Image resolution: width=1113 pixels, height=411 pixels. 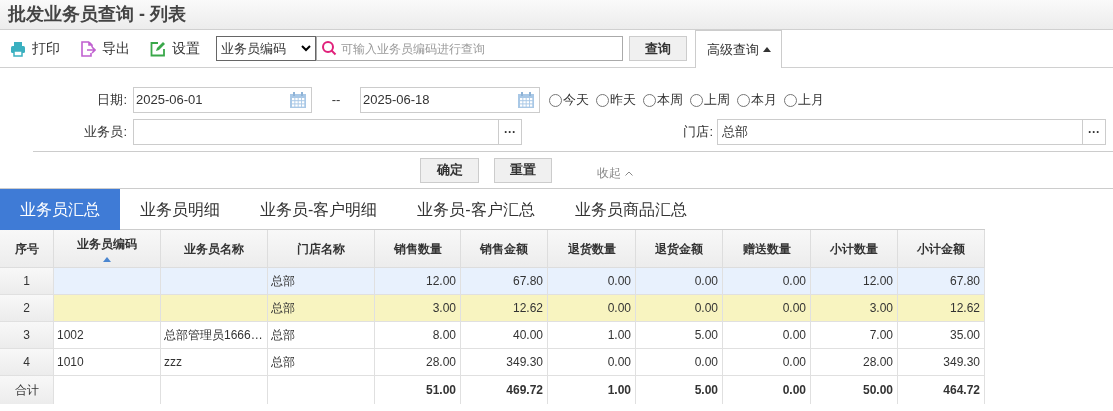 What do you see at coordinates (615, 173) in the screenshot?
I see `collapse-link: 收起` at bounding box center [615, 173].